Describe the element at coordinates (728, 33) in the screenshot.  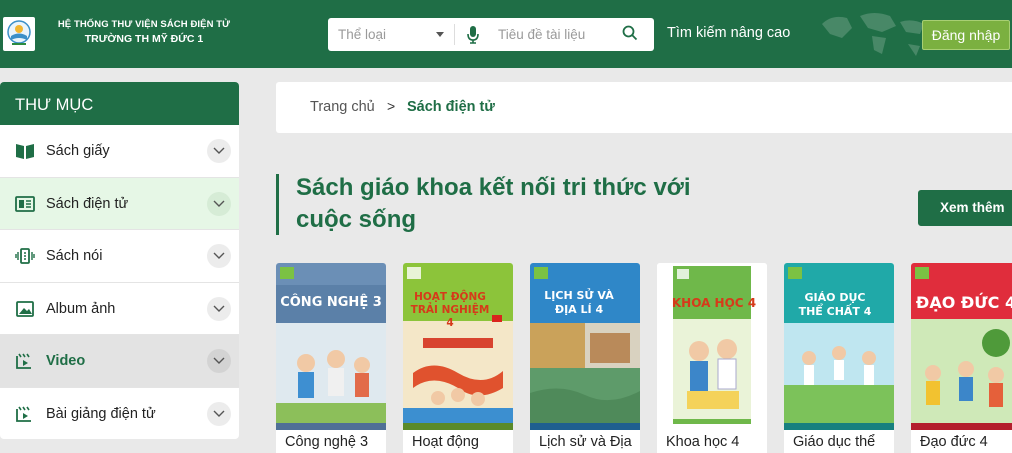
I see `advanced-search-link: Tìm kiếm nâng cao` at that location.